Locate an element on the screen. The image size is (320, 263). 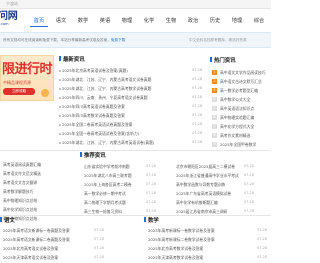
nav-item-politics: 政治 is located at coordinates (193, 21).